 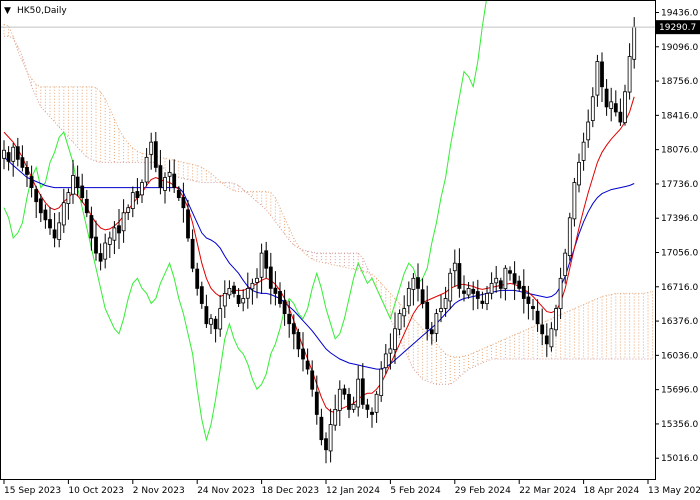 I want to click on last-price-tag: 19290.7, so click(x=678, y=27).